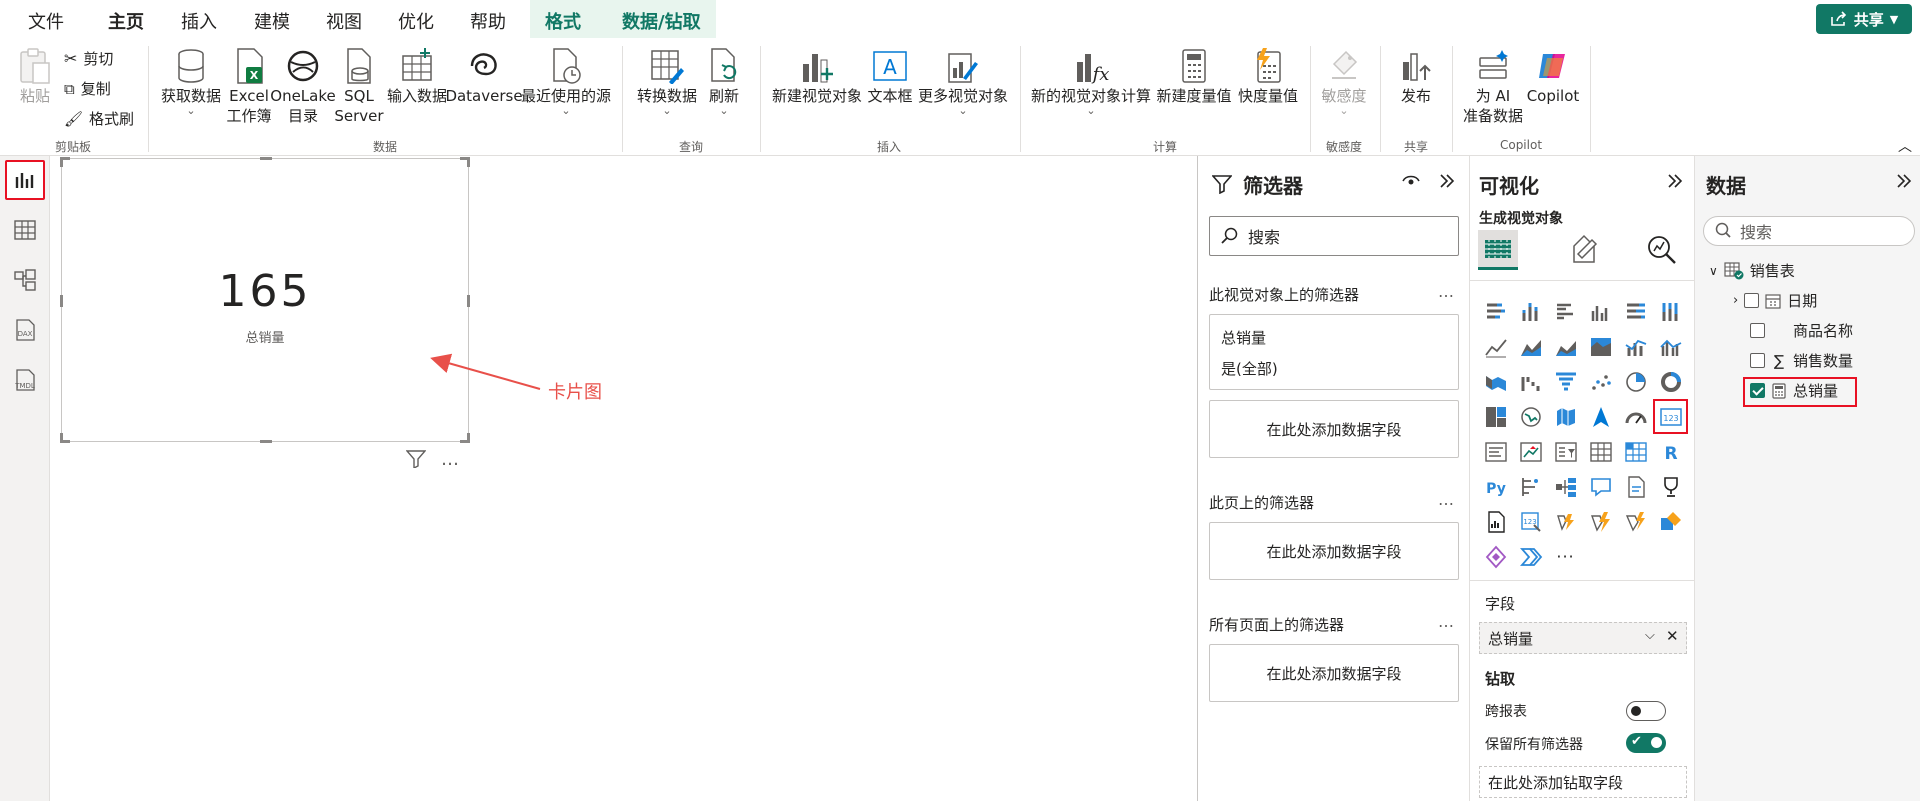 Image resolution: width=1920 pixels, height=801 pixels. I want to click on text-box-button: A 文本框, so click(890, 76).